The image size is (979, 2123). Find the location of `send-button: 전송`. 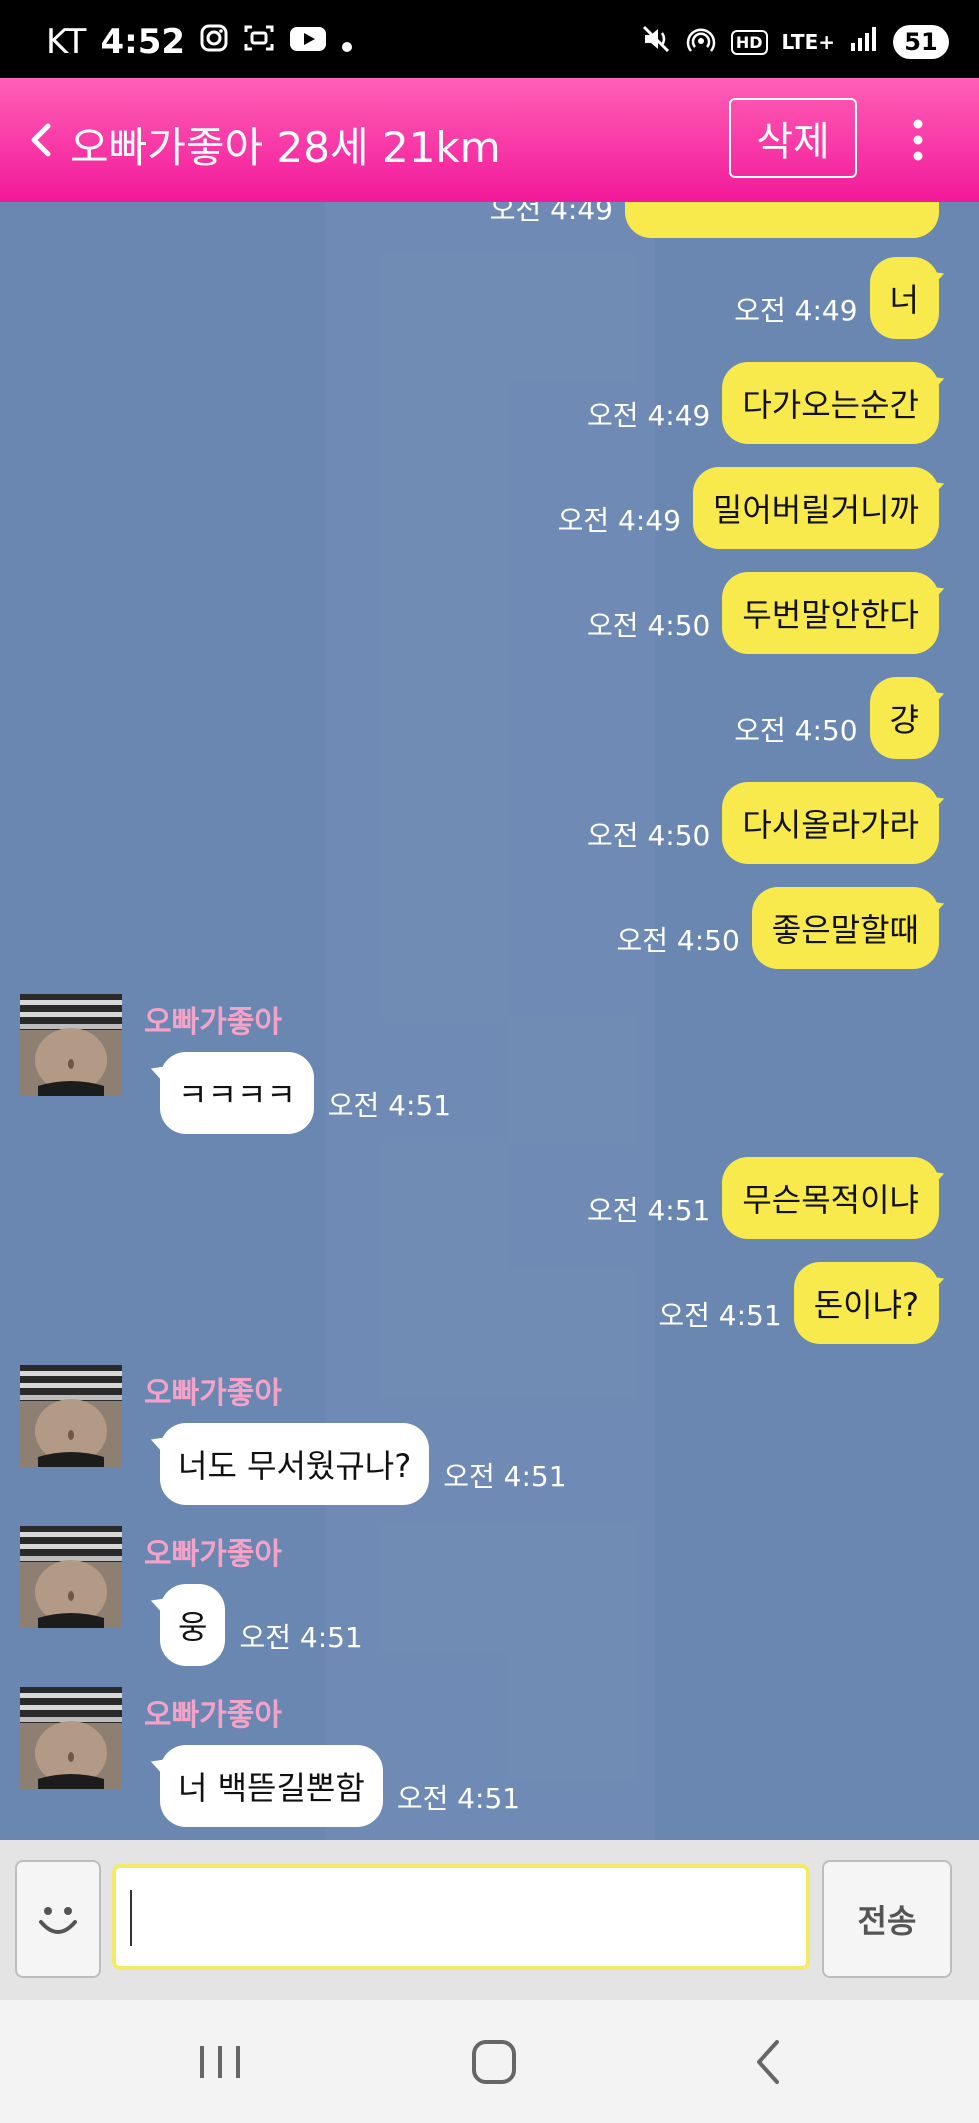

send-button: 전송 is located at coordinates (887, 1919).